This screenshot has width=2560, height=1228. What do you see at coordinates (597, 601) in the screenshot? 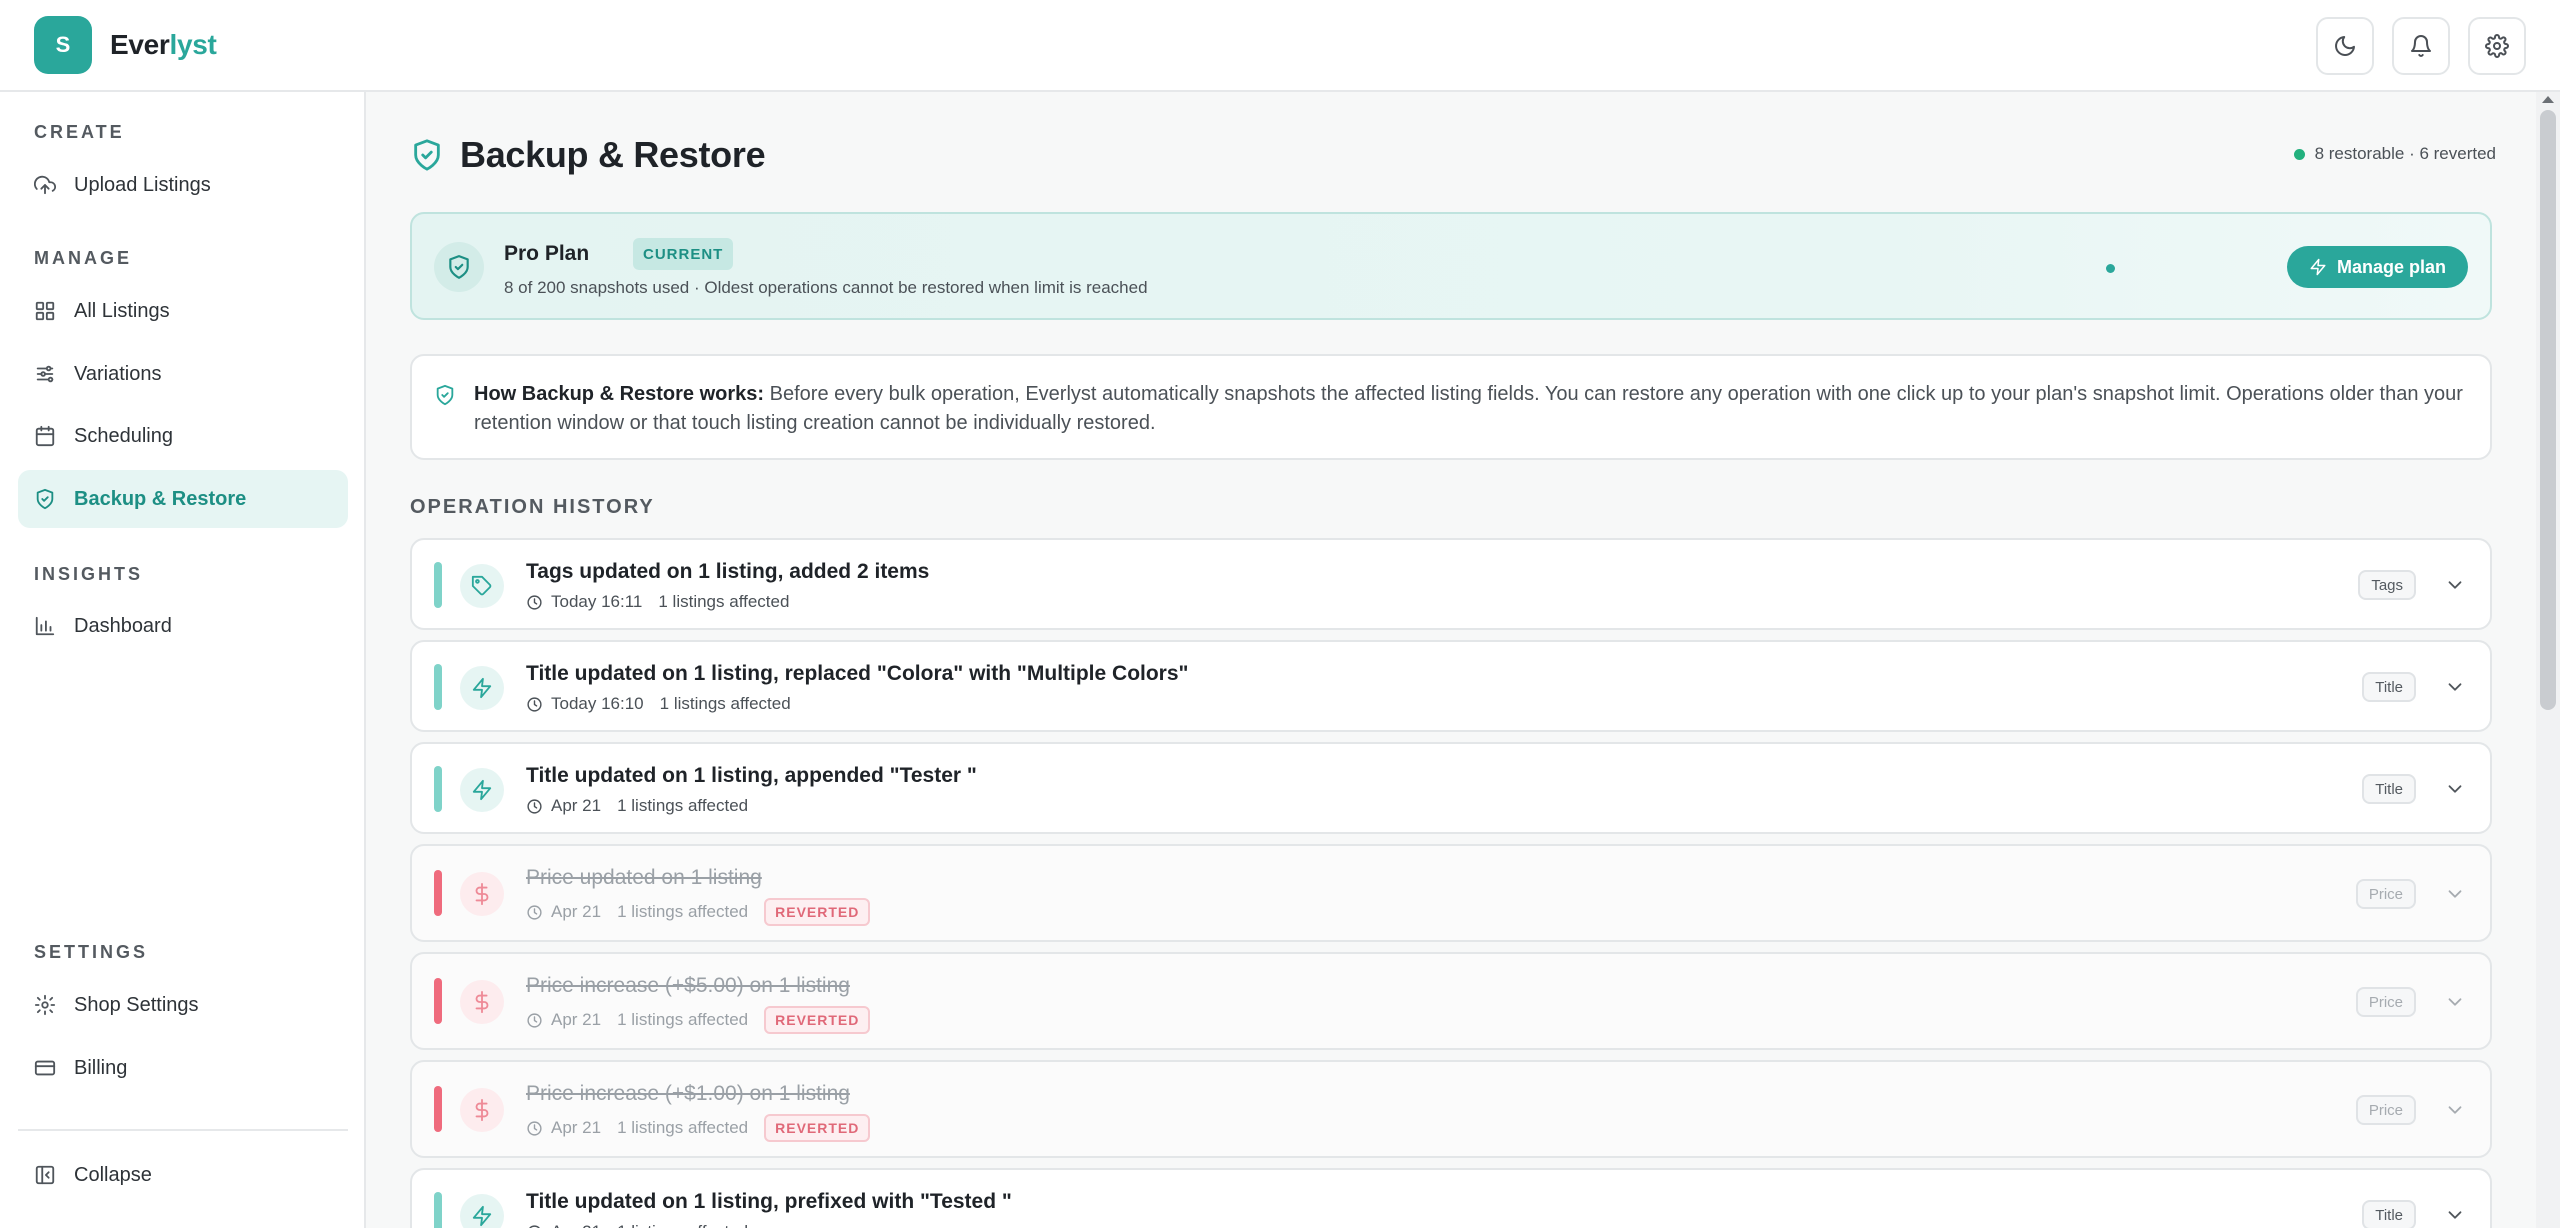
I see `operation-time: Today 16:11` at bounding box center [597, 601].